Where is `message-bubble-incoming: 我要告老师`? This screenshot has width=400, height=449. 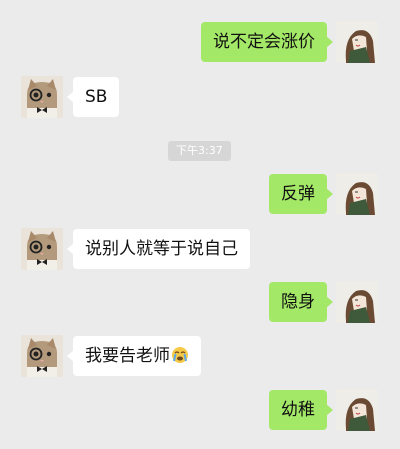
message-bubble-incoming: 我要告老师 is located at coordinates (134, 356).